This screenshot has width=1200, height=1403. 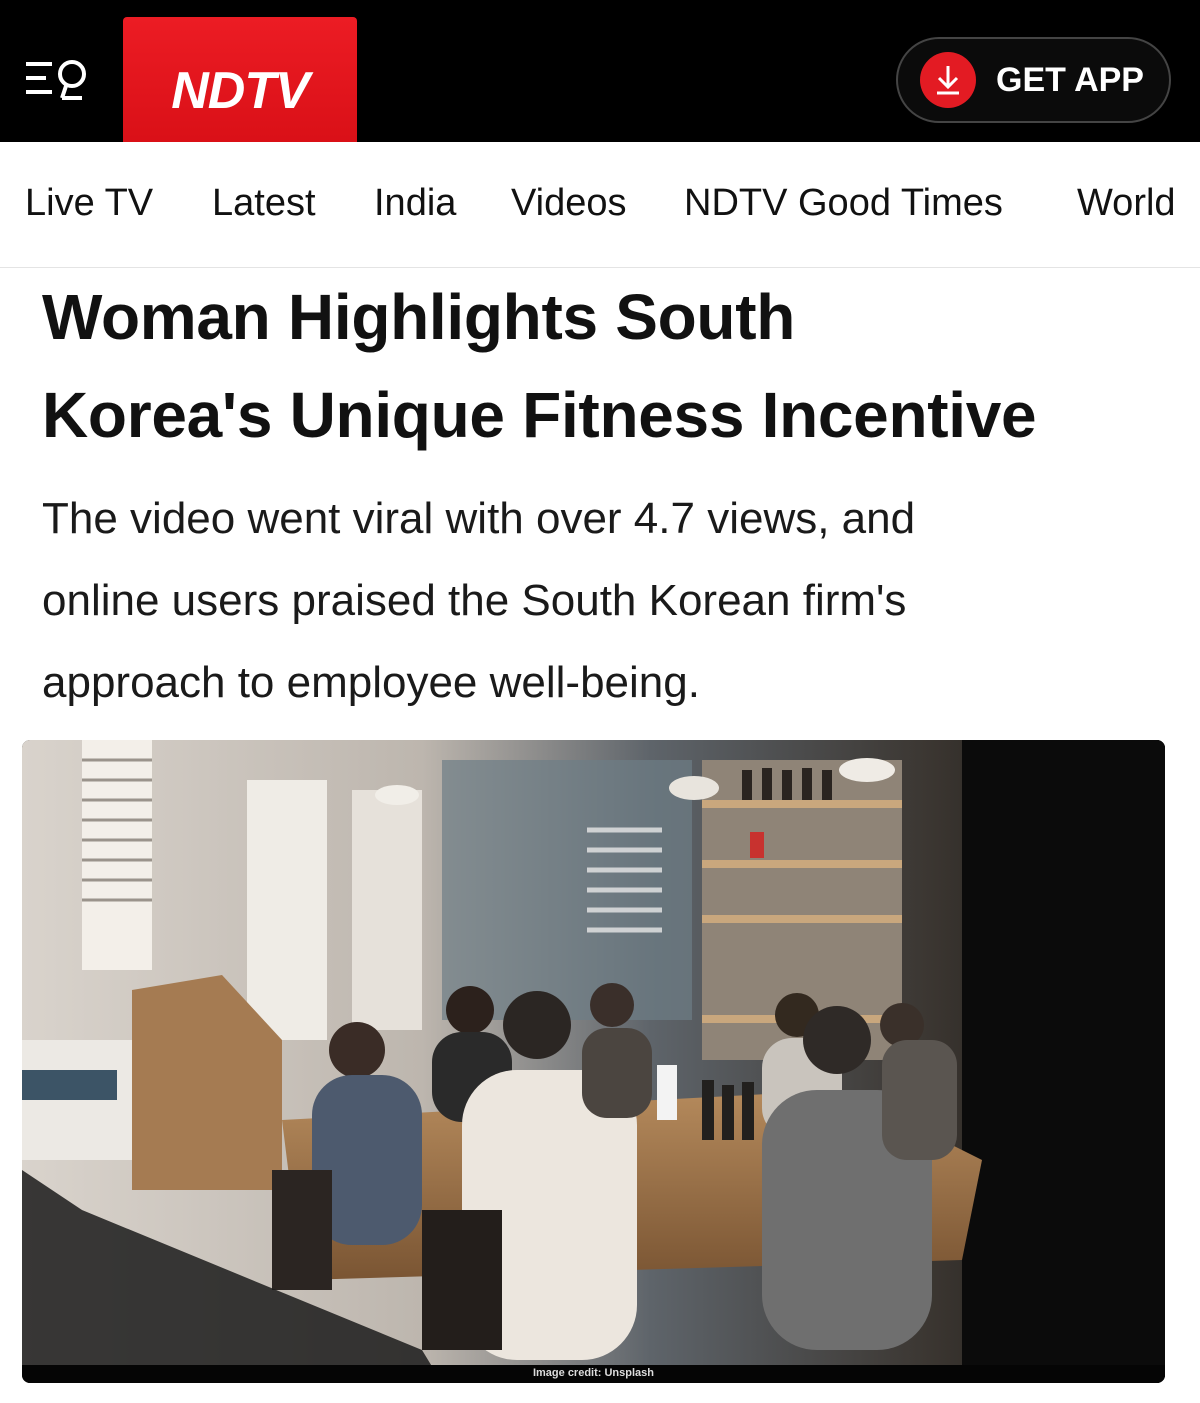 What do you see at coordinates (843, 203) in the screenshot?
I see `nav-item-good-times: NDTV Good Times` at bounding box center [843, 203].